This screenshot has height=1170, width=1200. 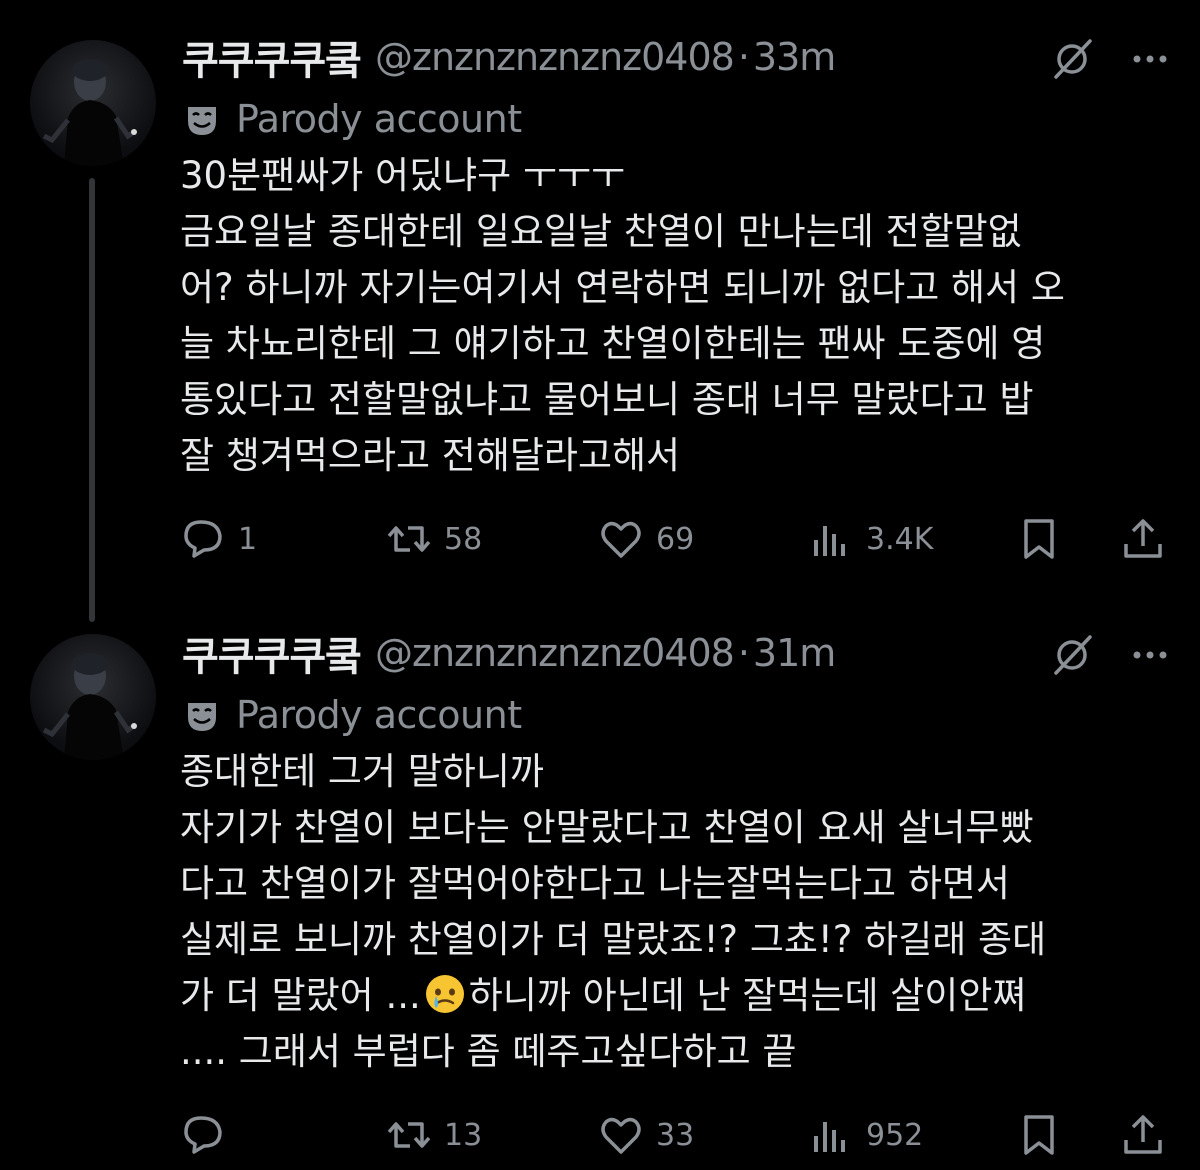 I want to click on retweet-button: 58, so click(x=434, y=539).